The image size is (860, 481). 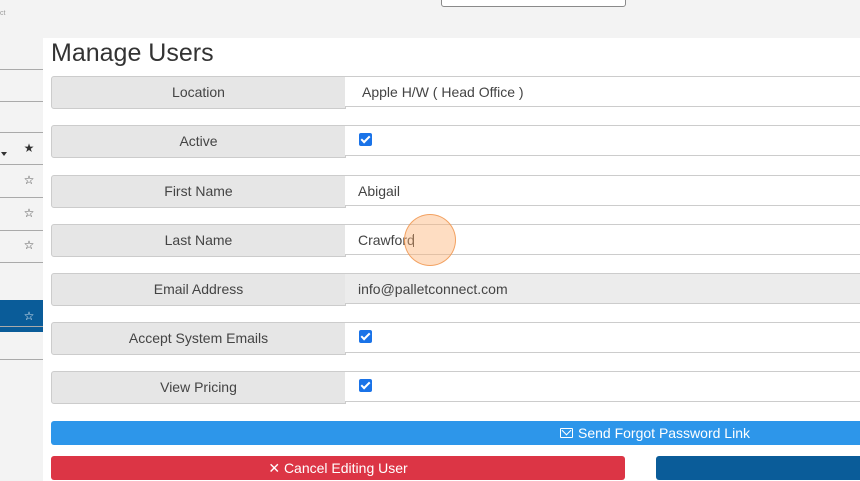 What do you see at coordinates (533, 3) in the screenshot?
I see `search-input` at bounding box center [533, 3].